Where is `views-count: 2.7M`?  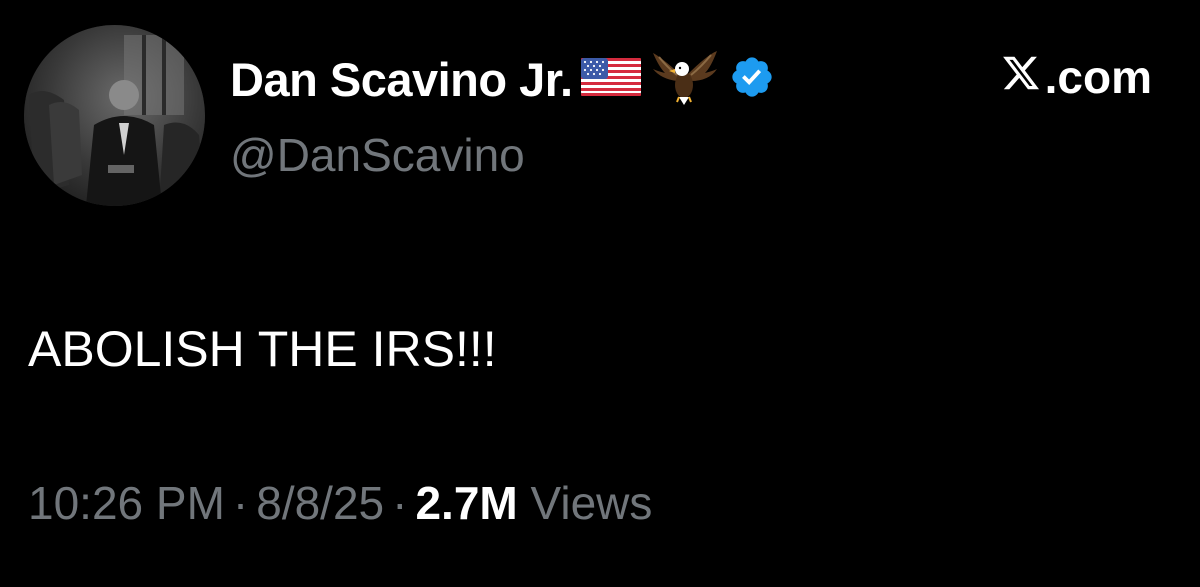
views-count: 2.7M is located at coordinates (466, 503).